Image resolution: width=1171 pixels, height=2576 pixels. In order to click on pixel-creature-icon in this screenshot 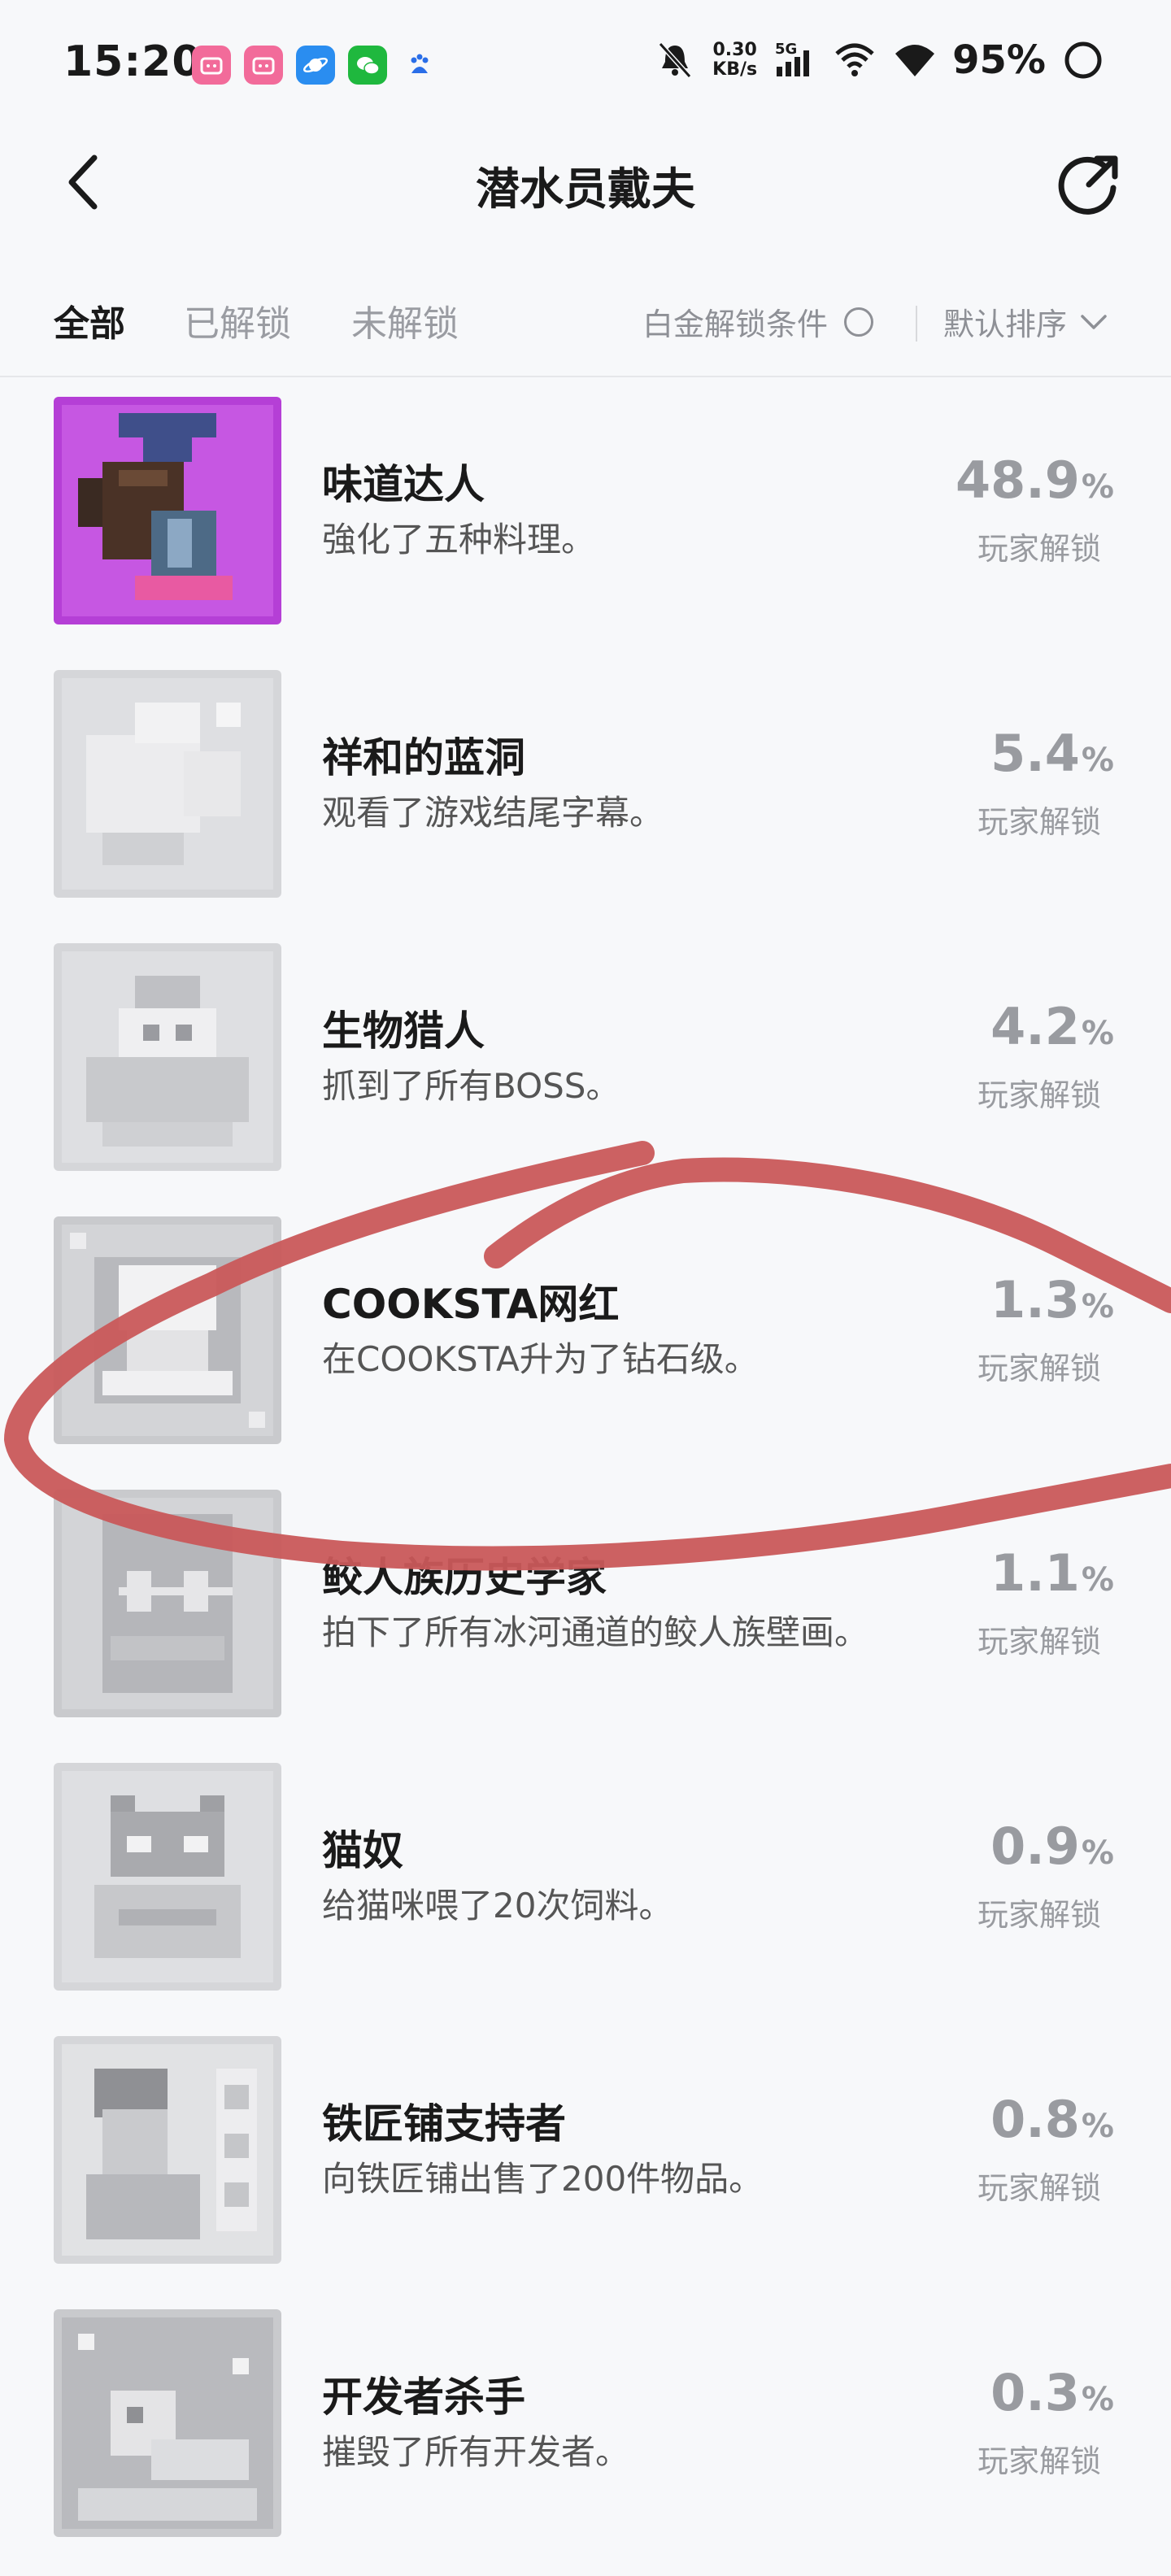, I will do `click(167, 1057)`.